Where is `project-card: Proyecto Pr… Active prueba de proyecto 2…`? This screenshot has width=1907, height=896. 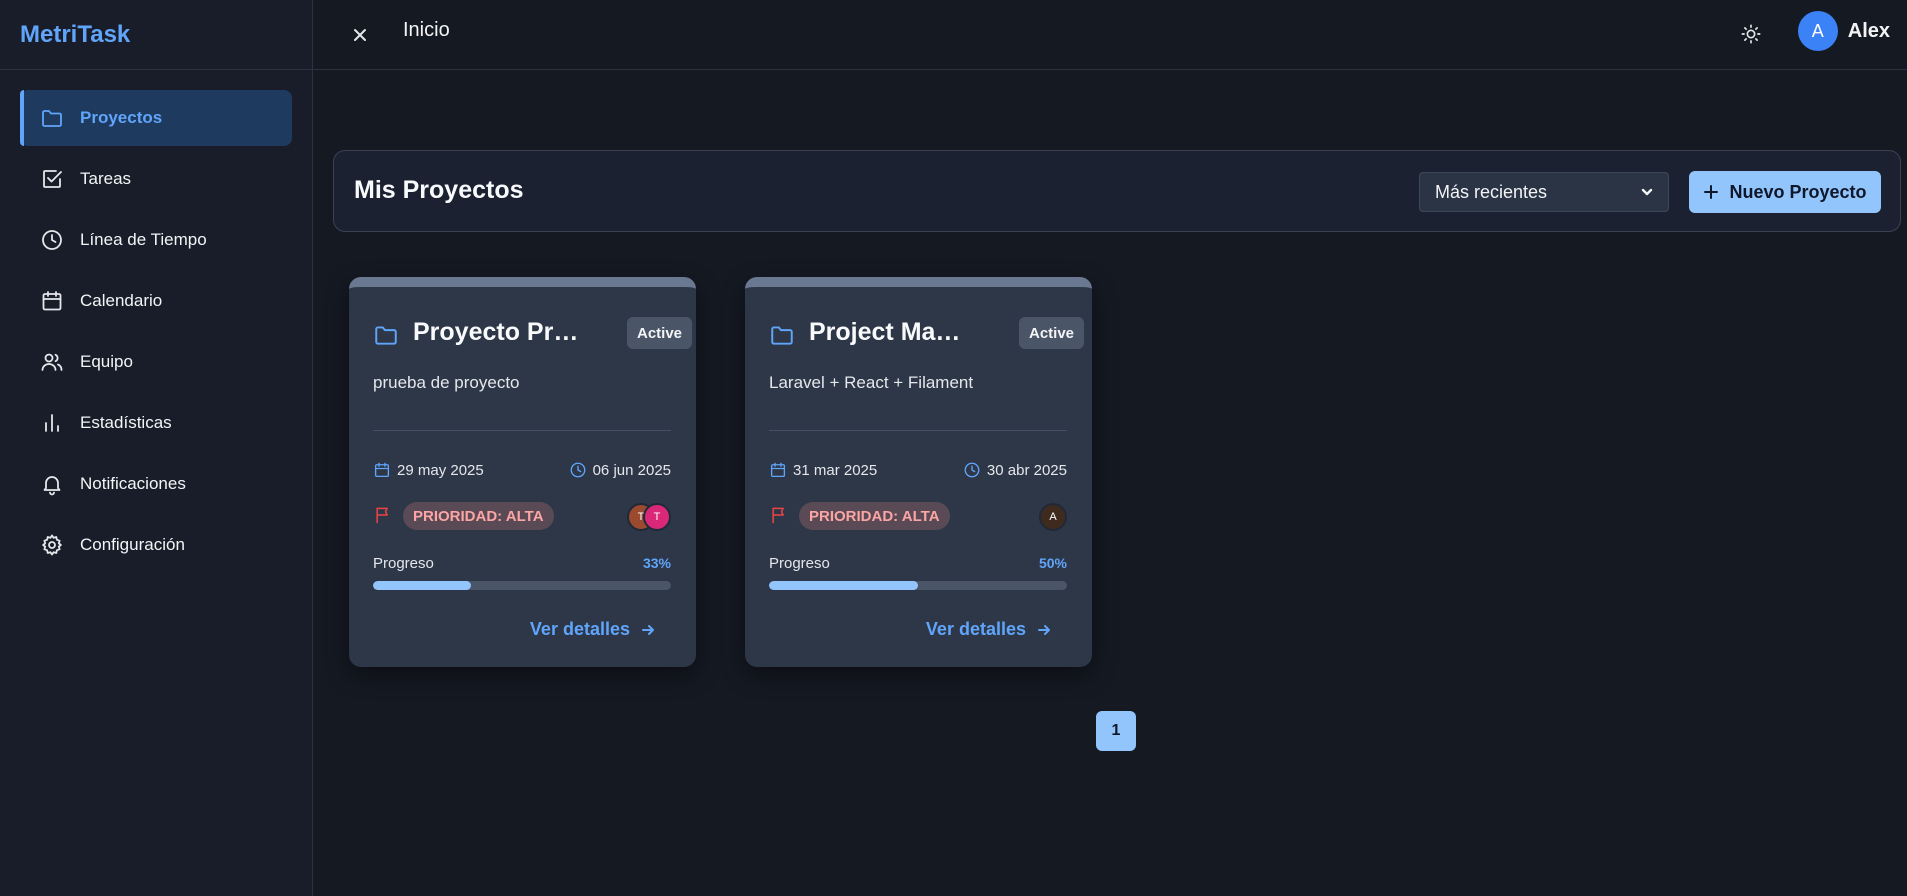 project-card: Proyecto Pr… Active prueba de proyecto 2… is located at coordinates (522, 472).